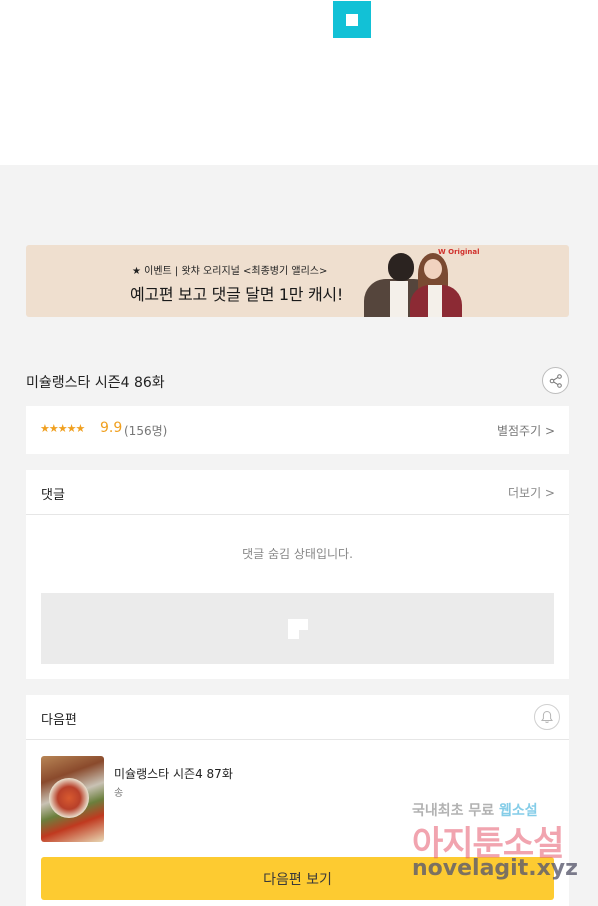  Describe the element at coordinates (297, 380) in the screenshot. I see `episode-title-row: 미슐랭스타 시즌4 86화` at that location.